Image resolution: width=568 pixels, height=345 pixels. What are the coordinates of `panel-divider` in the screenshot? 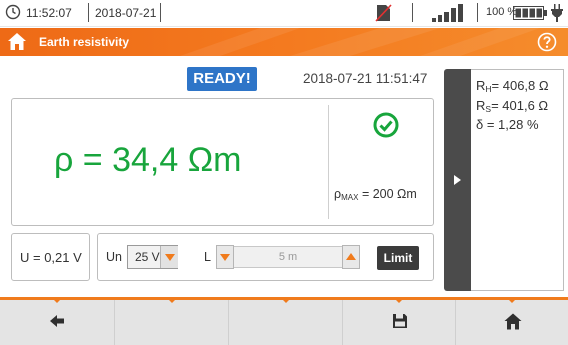 It's located at (328, 162).